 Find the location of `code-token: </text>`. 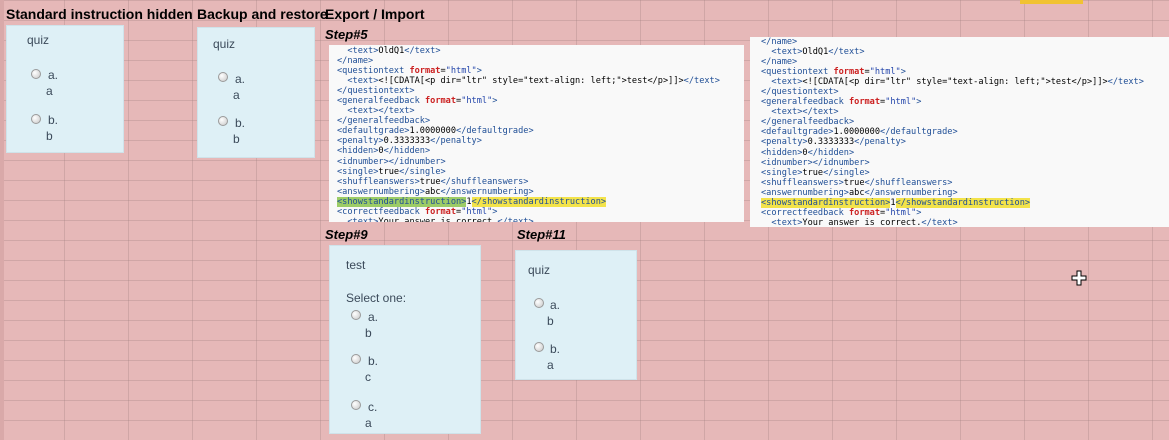

code-token: </text> is located at coordinates (846, 52).